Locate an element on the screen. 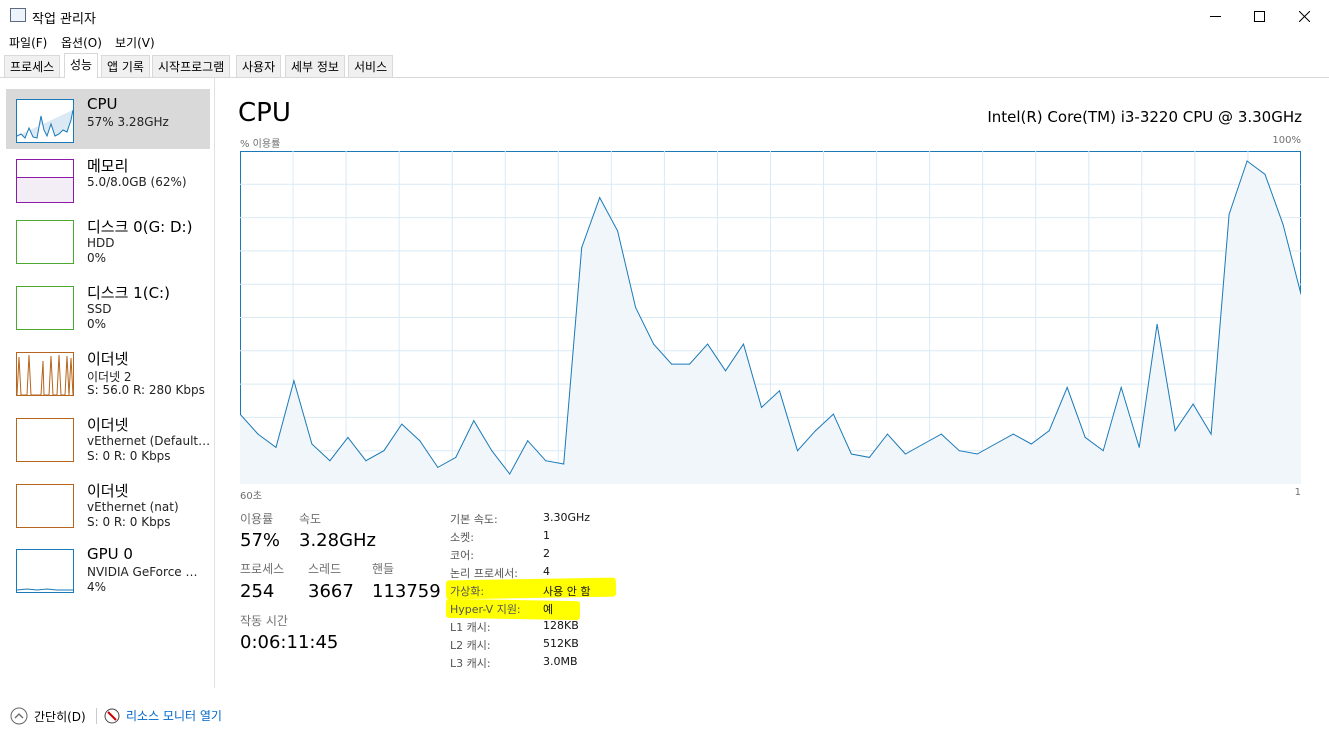 The width and height of the screenshot is (1329, 740). info-label: 논리 프로세서: is located at coordinates (484, 573).